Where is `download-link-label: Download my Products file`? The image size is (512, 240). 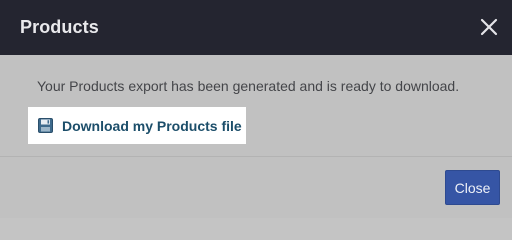 download-link-label: Download my Products file is located at coordinates (152, 125).